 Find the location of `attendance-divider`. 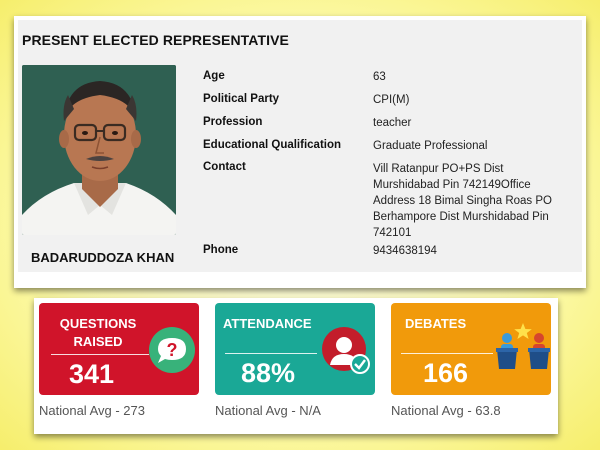

attendance-divider is located at coordinates (271, 353).